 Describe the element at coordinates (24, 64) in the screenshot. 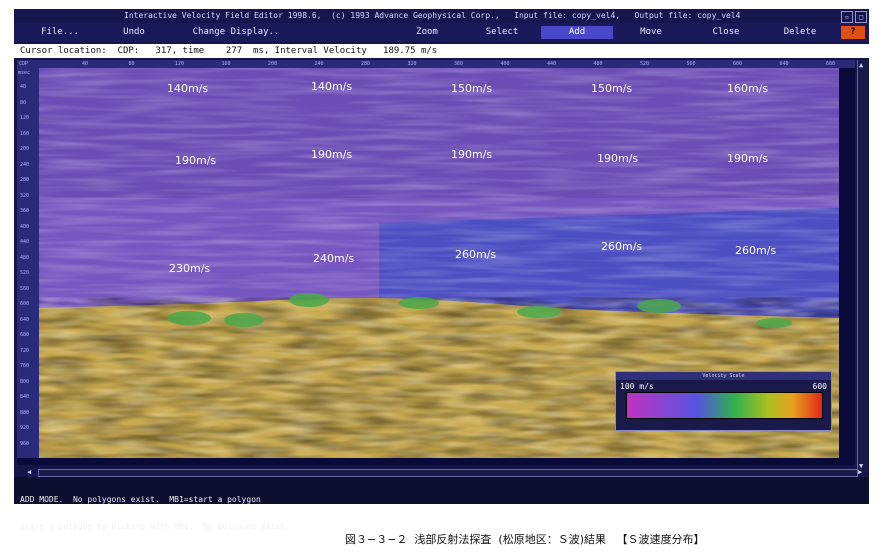

I see `cdp-axis-label: CDP` at that location.